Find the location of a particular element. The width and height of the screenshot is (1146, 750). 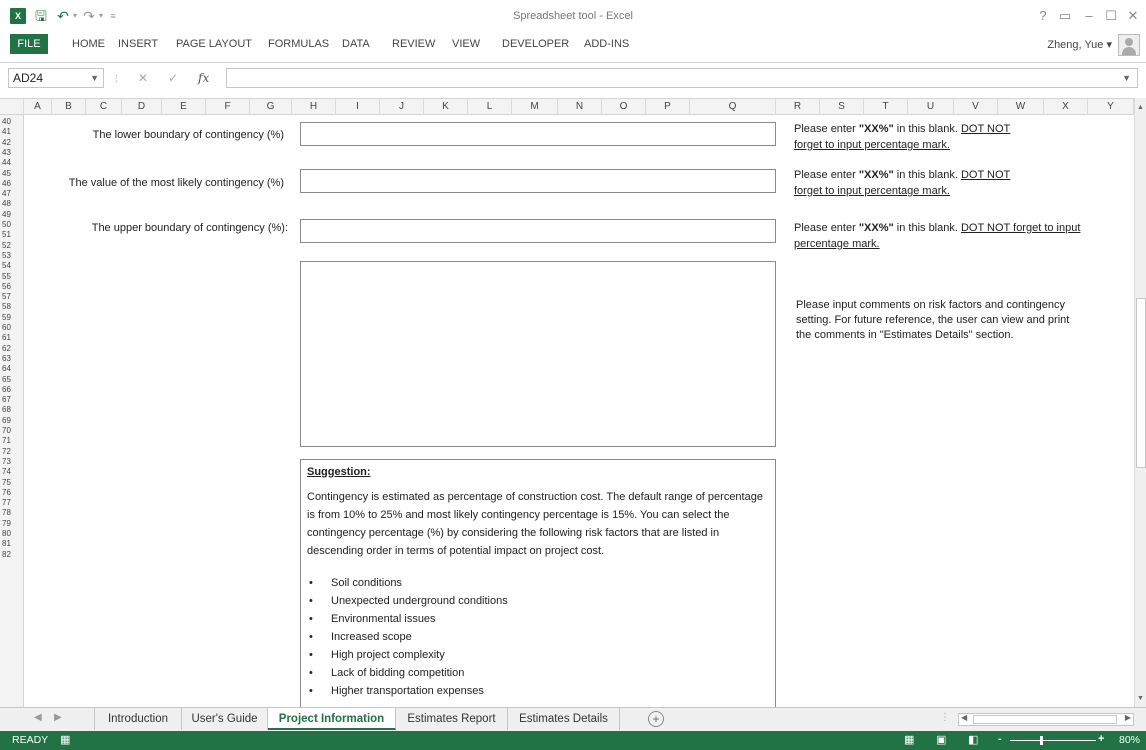

row-header-cell: 67 is located at coordinates (11, 400).